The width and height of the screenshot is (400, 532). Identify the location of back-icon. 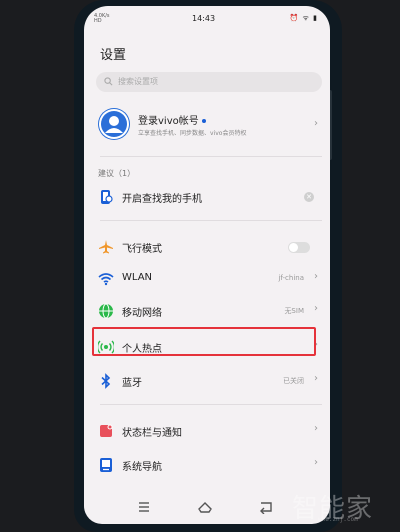
(266, 507).